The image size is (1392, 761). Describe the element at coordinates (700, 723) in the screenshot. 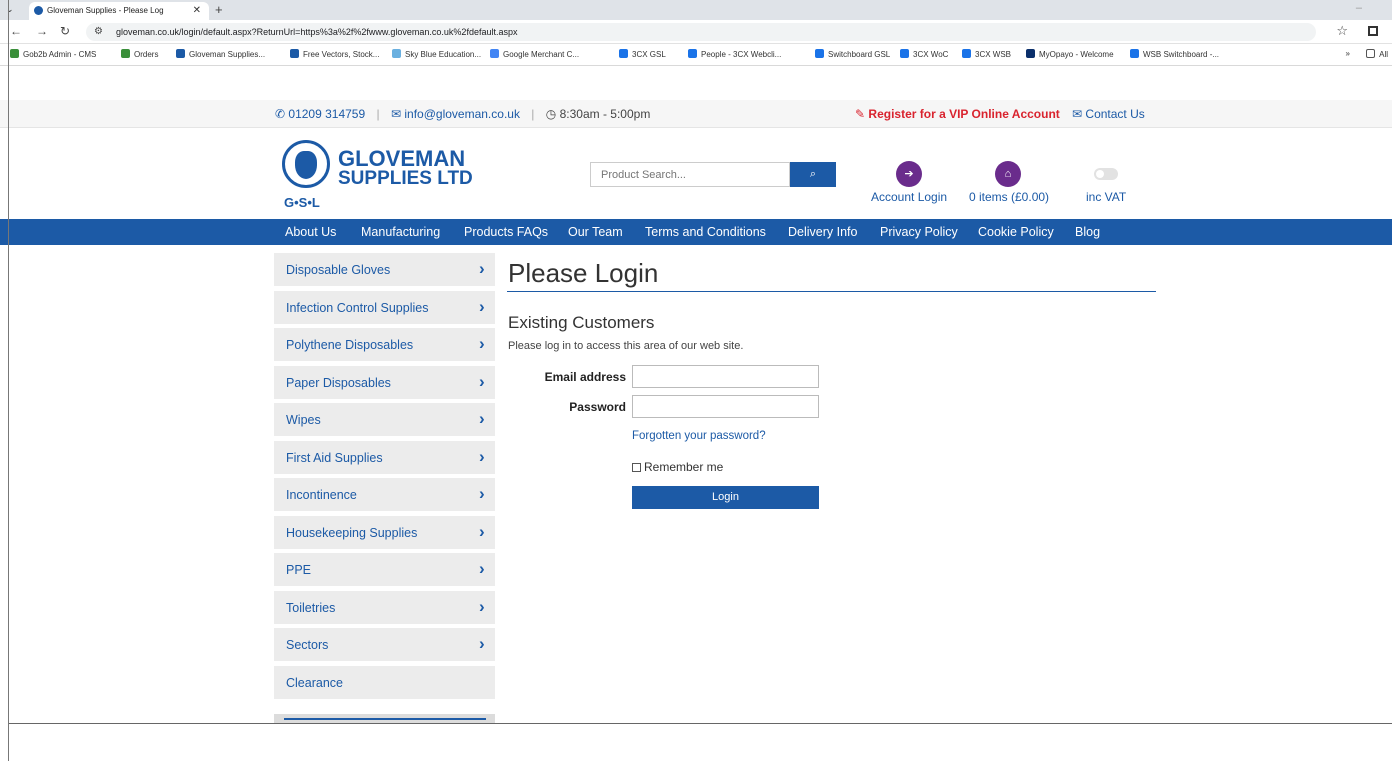

I see `page-frame-divider` at that location.